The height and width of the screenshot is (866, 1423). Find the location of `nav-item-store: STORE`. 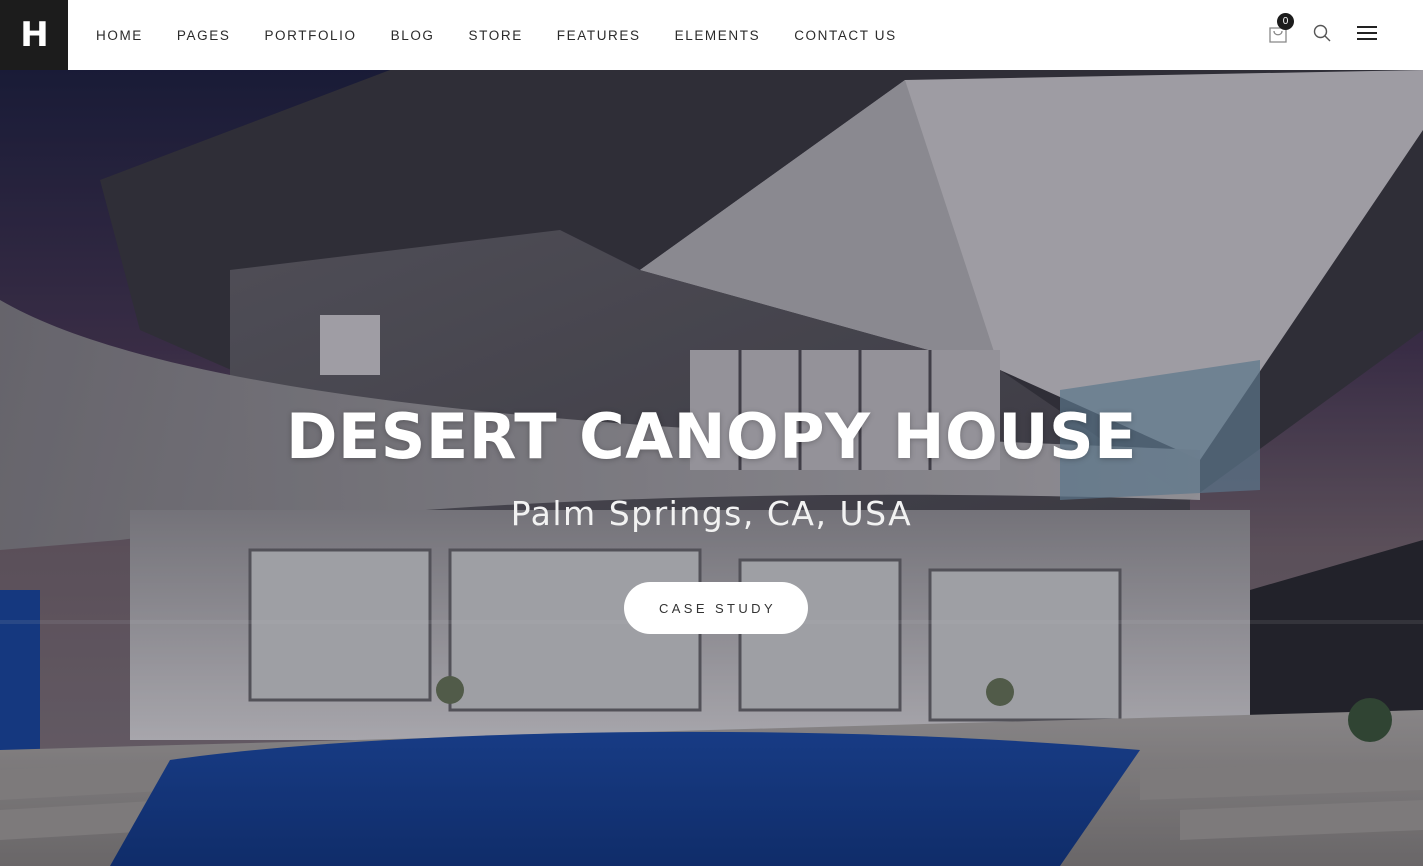

nav-item-store: STORE is located at coordinates (496, 35).